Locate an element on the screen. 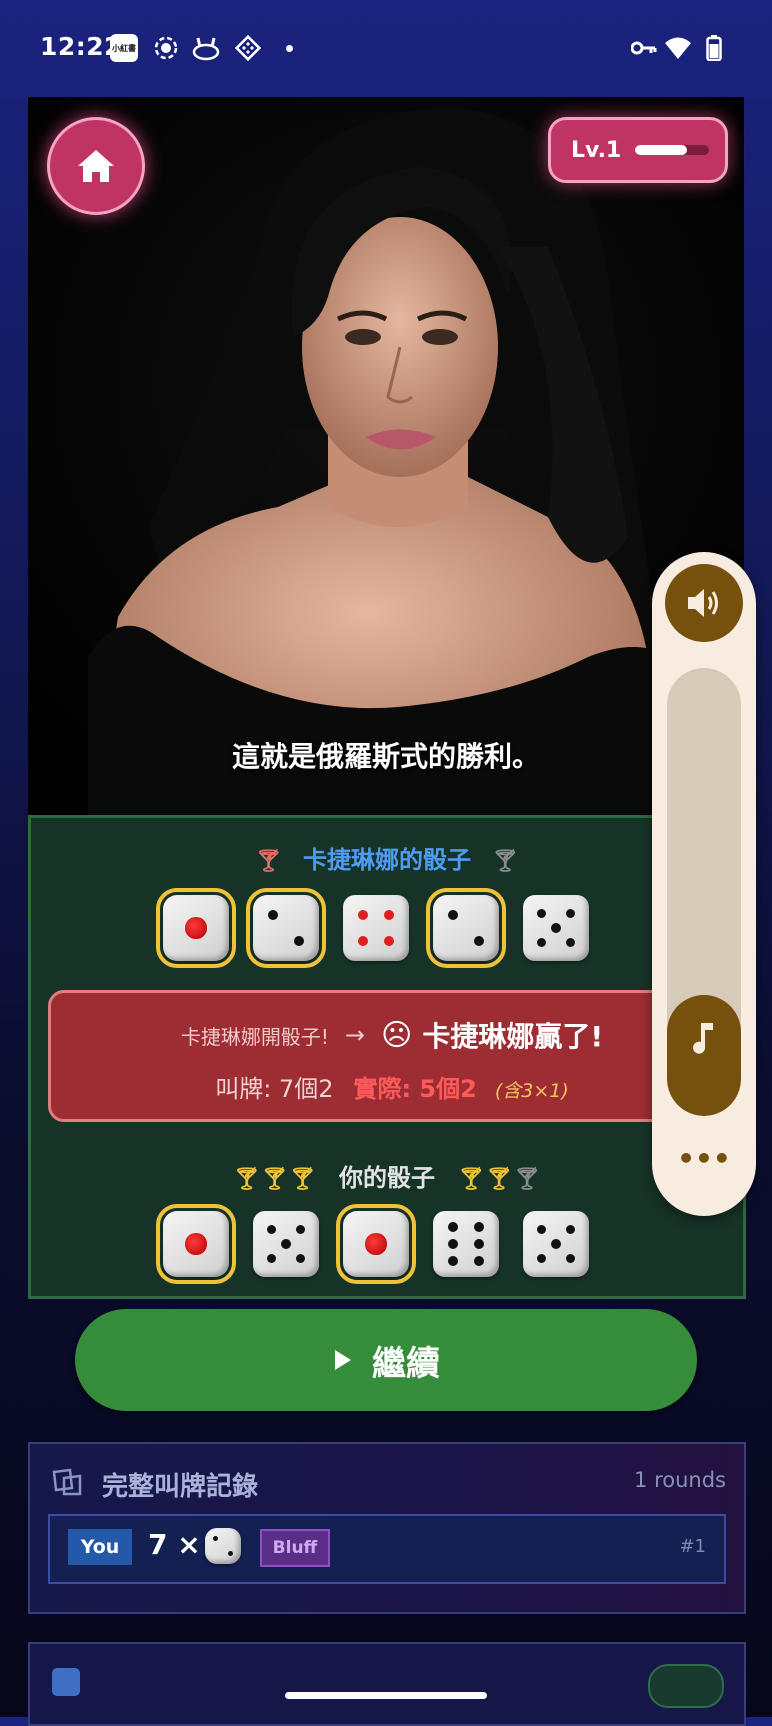  bid-log-row: You 7 × Bluff #1 is located at coordinates (387, 1549).